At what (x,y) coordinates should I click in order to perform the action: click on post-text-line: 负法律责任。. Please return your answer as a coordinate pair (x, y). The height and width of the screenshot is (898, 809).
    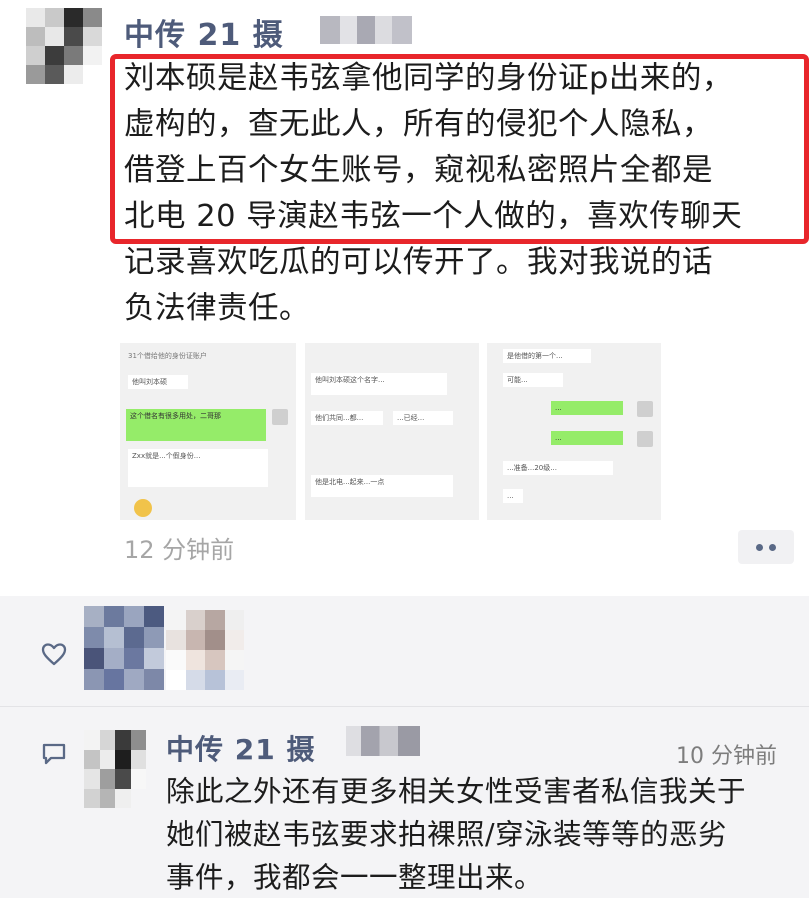
    Looking at the image, I should click on (217, 308).